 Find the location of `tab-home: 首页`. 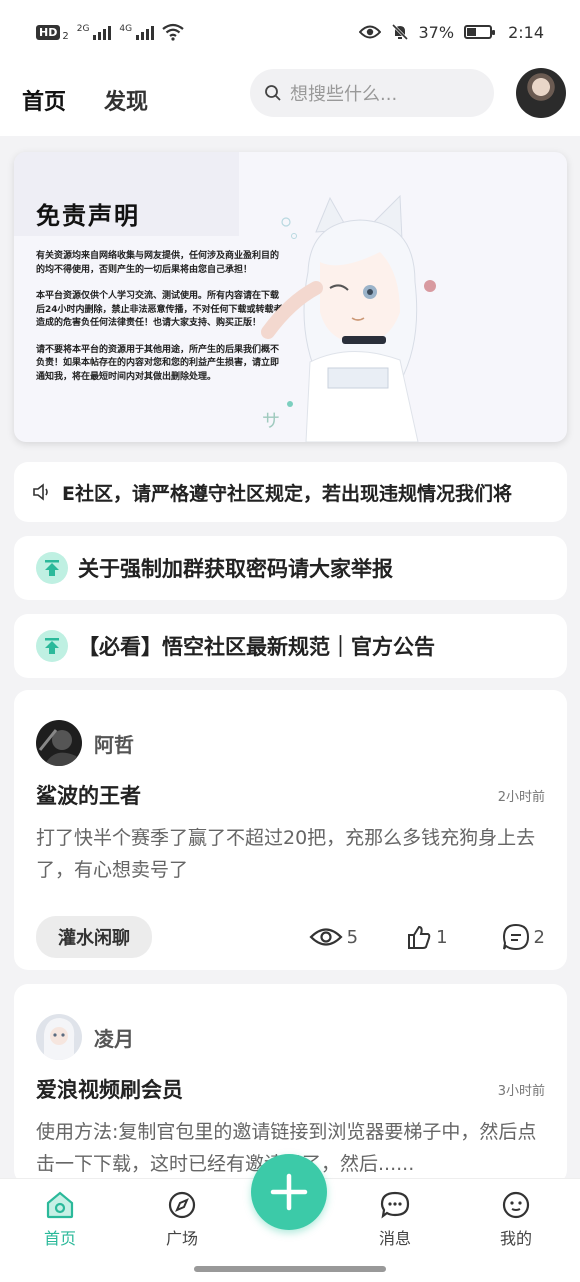

tab-home: 首页 is located at coordinates (45, 100).